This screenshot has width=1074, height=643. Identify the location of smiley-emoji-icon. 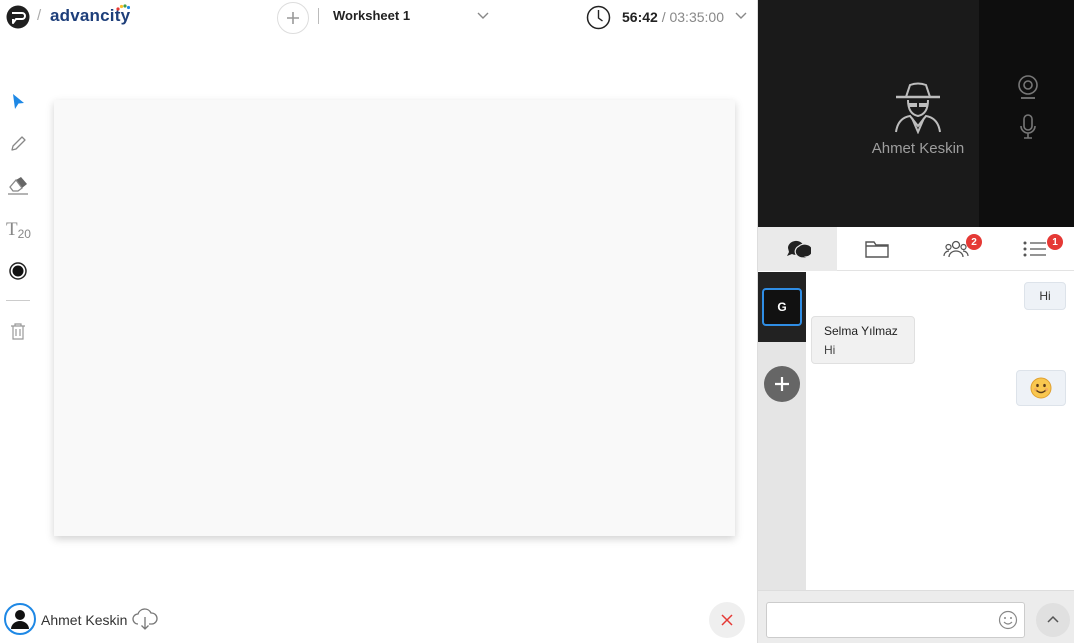
(1041, 388).